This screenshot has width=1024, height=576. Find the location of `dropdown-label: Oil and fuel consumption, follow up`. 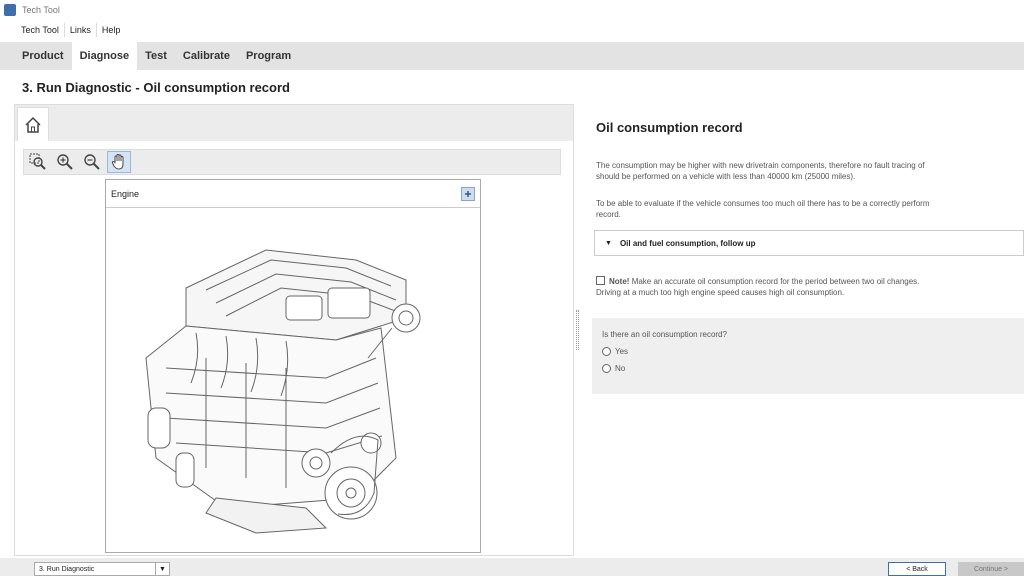

dropdown-label: Oil and fuel consumption, follow up is located at coordinates (687, 243).